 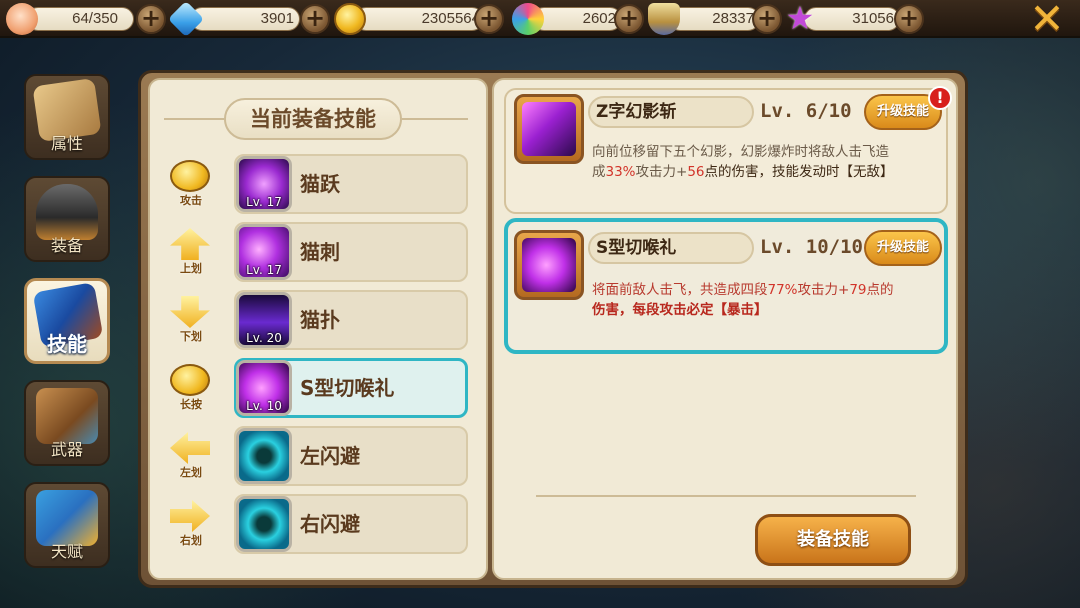 I want to click on candy-resource: 2602 +, so click(x=582, y=19).